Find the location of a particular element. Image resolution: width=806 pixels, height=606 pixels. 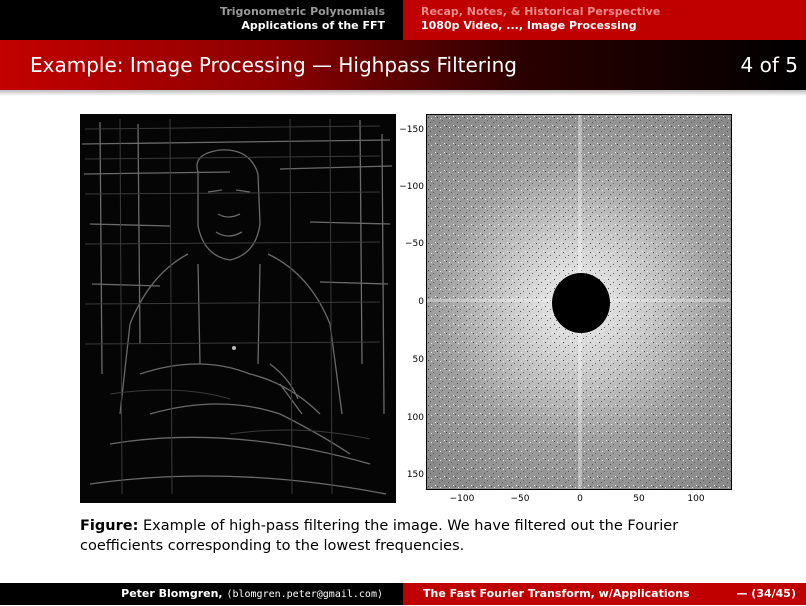

y-tick-label: −100 is located at coordinates (411, 187).